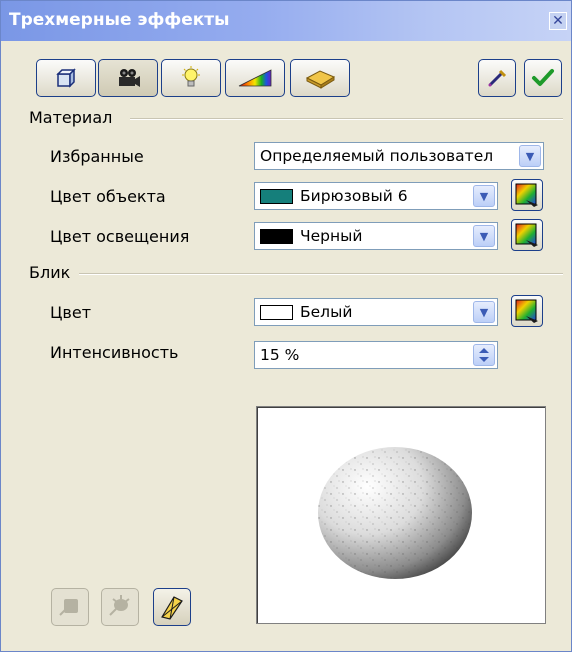 The image size is (575, 654). I want to click on checkmark-icon, so click(543, 77).